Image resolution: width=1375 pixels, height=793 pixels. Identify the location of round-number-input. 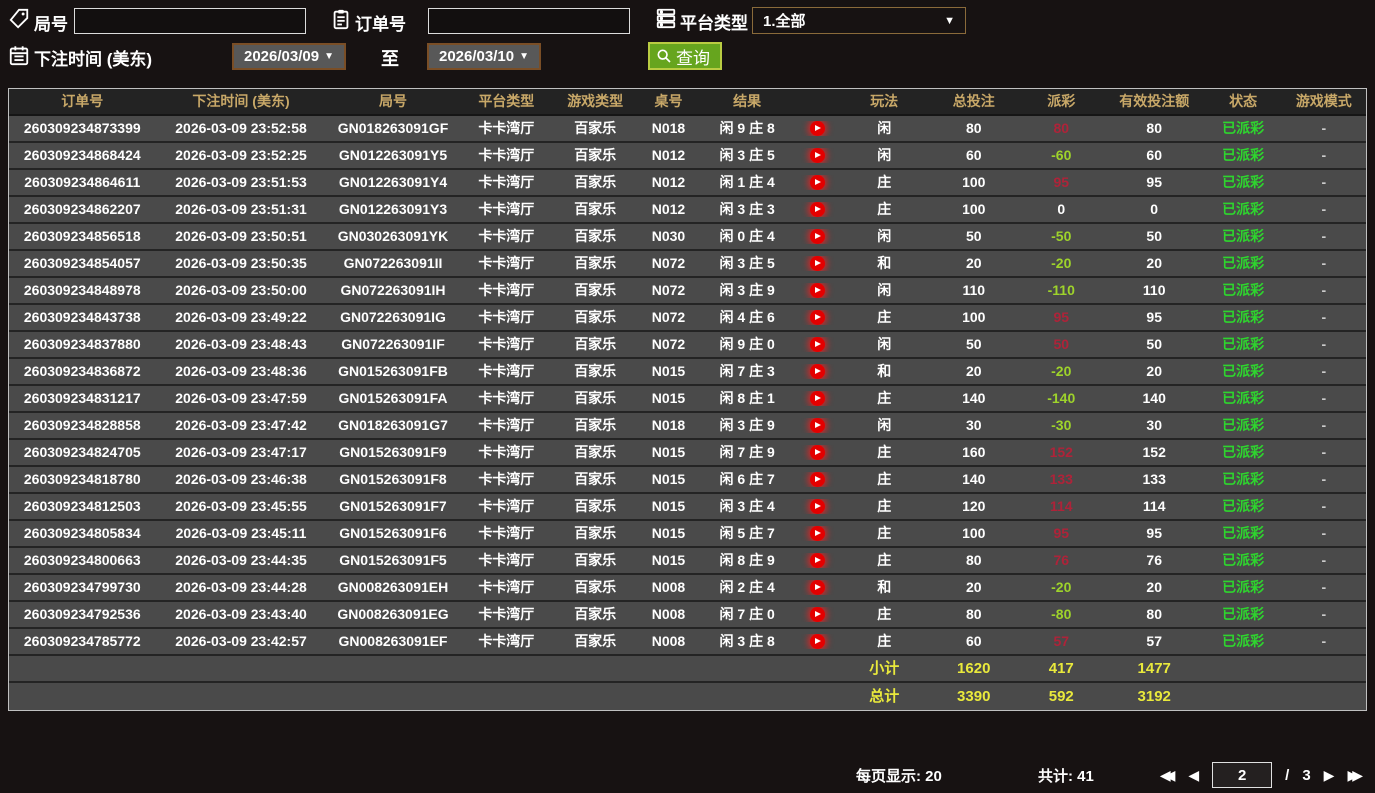
(190, 21).